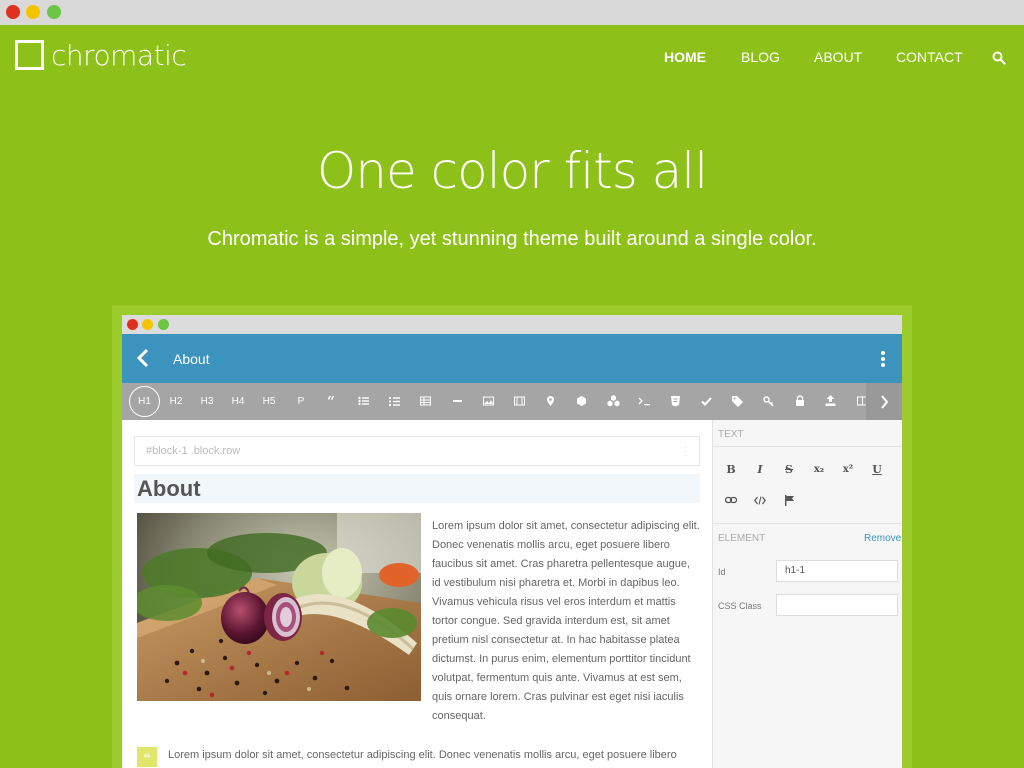 The width and height of the screenshot is (1024, 768). Describe the element at coordinates (999, 58) in the screenshot. I see `search-icon` at that location.